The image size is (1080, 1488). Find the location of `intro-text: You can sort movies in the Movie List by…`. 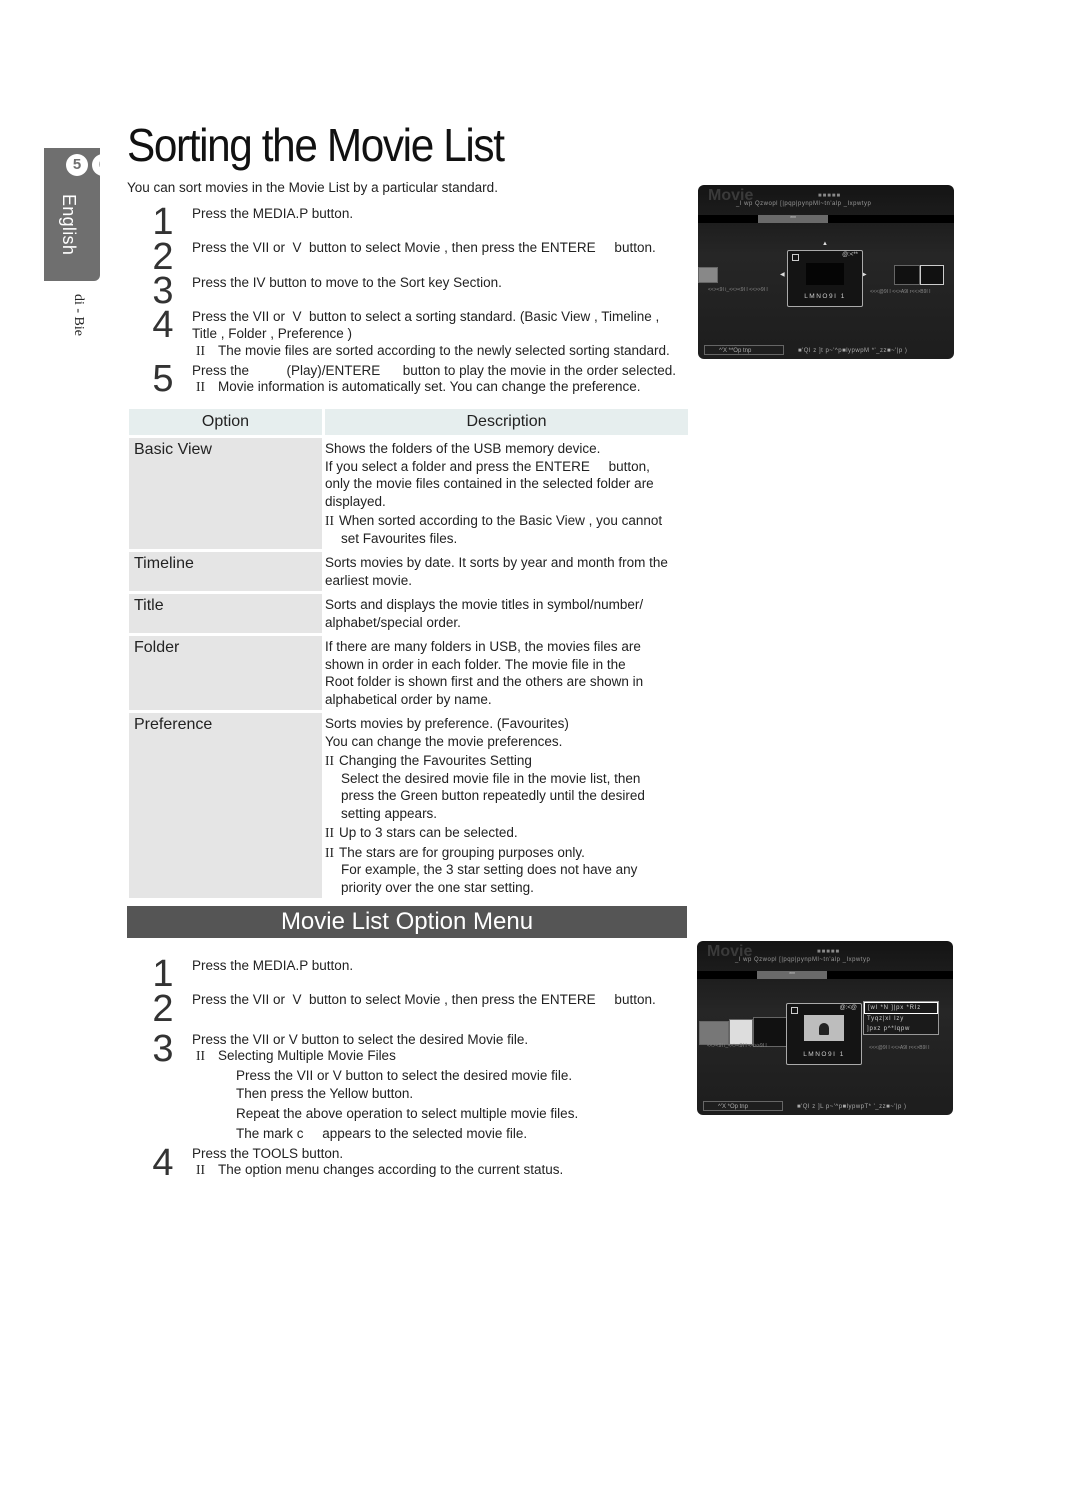

intro-text: You can sort movies in the Movie List by… is located at coordinates (312, 187).